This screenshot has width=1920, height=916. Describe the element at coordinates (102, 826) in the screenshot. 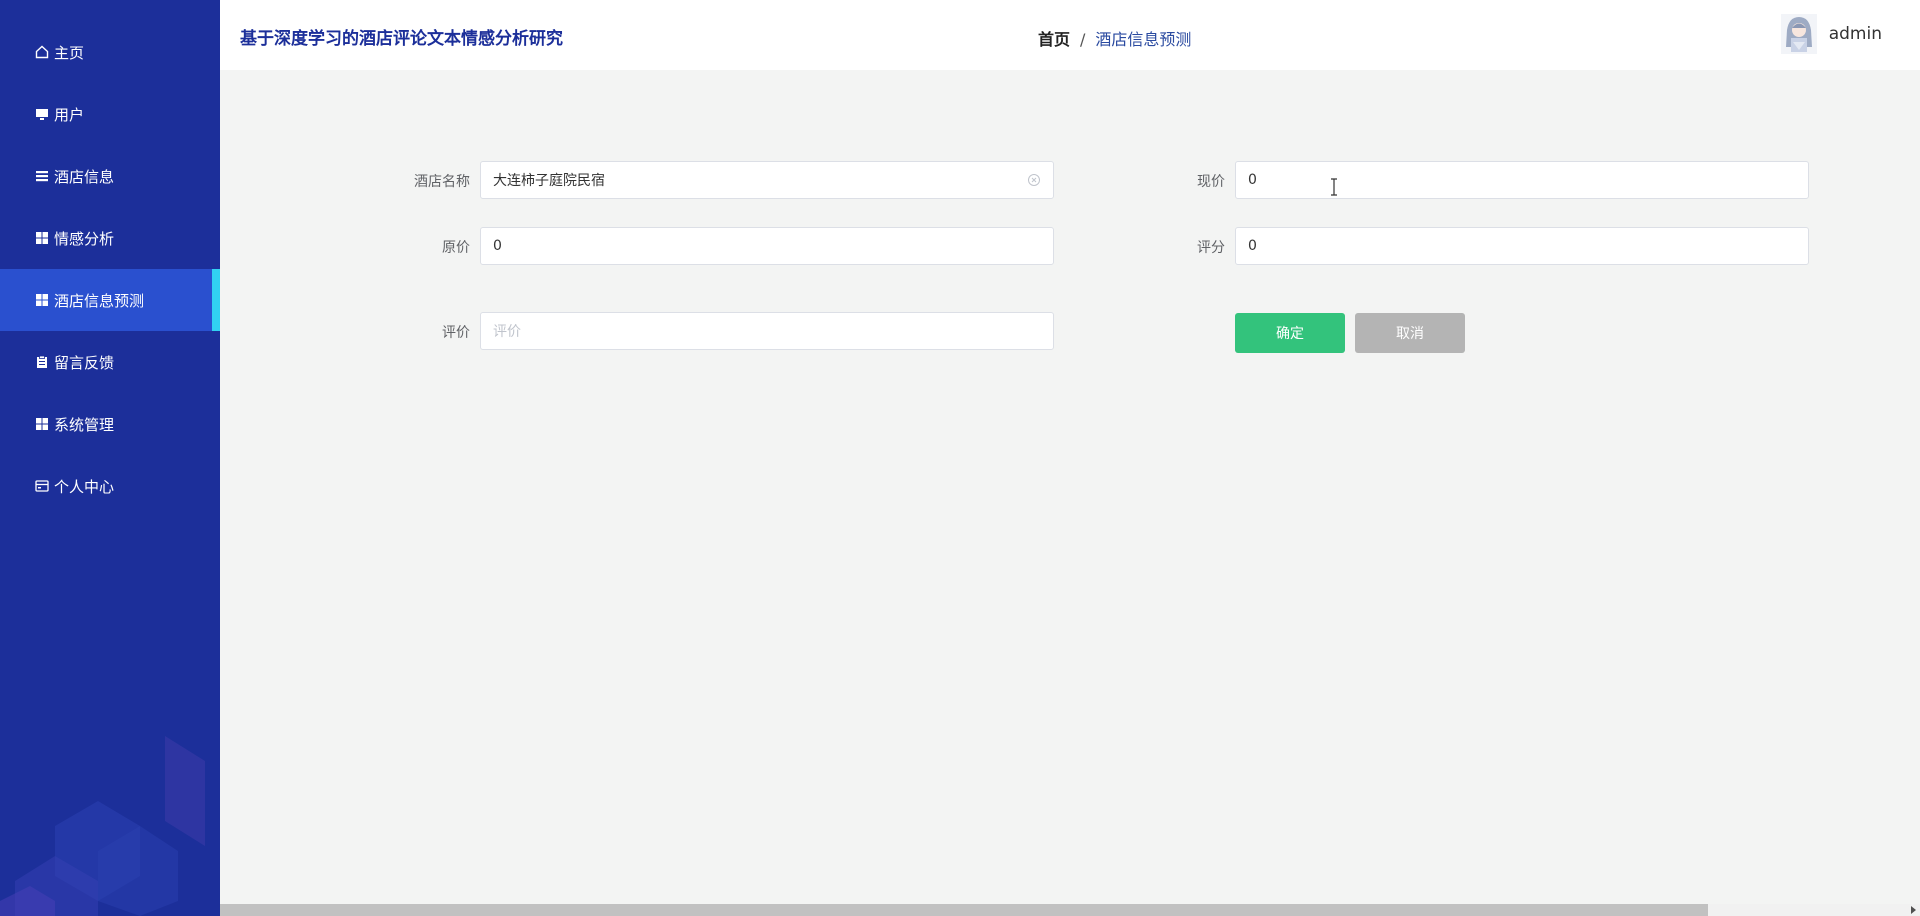

I see `sidebar-decoration` at that location.